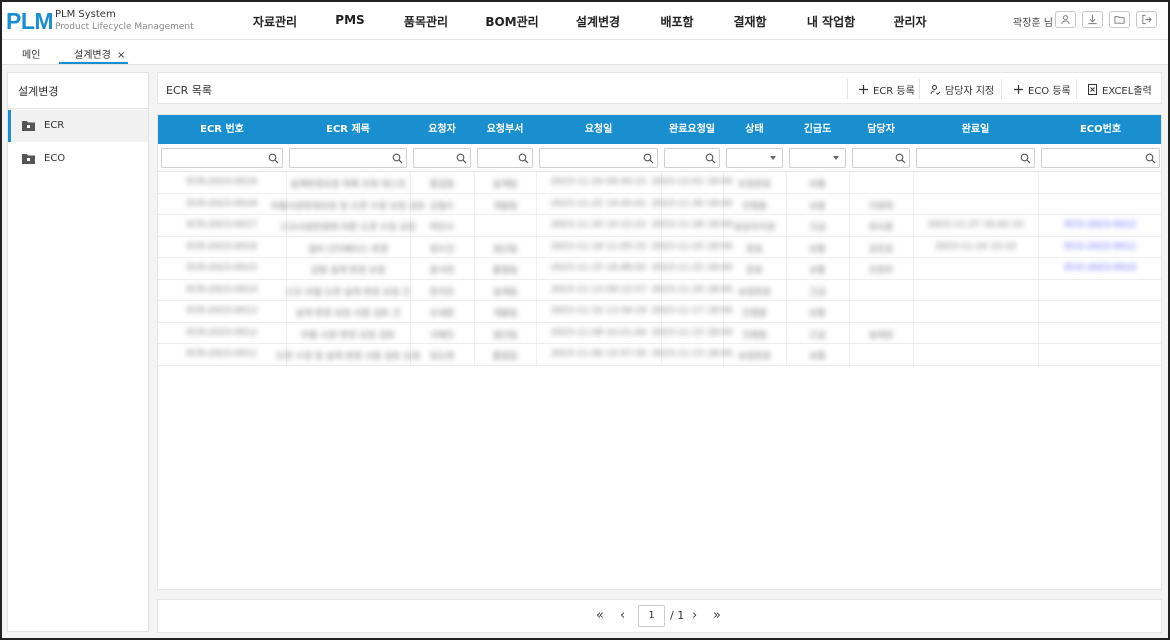  What do you see at coordinates (598, 290) in the screenshot?
I see `table-cell: 2023-11-13 09:12:57` at bounding box center [598, 290].